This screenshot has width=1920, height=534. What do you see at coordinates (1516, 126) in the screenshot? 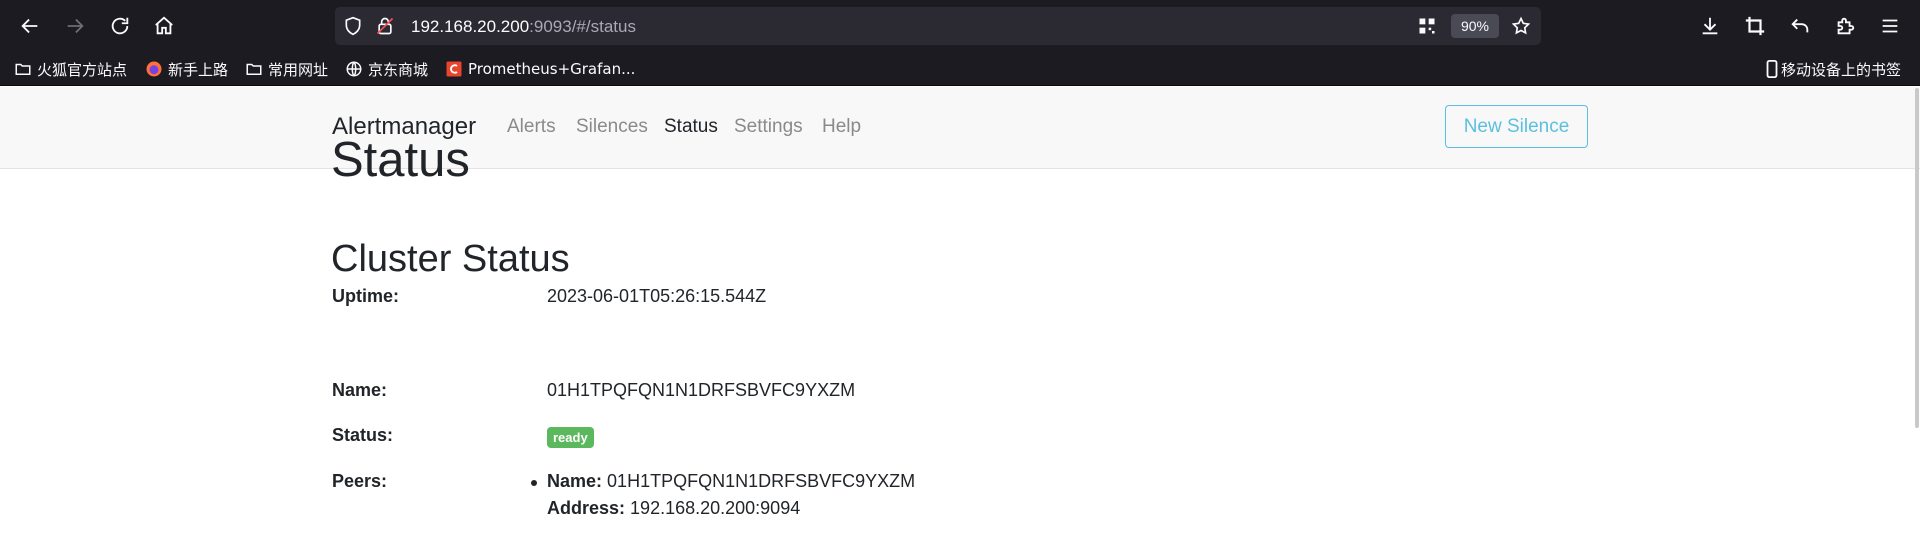
I see `new-silence-button: New Silence` at bounding box center [1516, 126].